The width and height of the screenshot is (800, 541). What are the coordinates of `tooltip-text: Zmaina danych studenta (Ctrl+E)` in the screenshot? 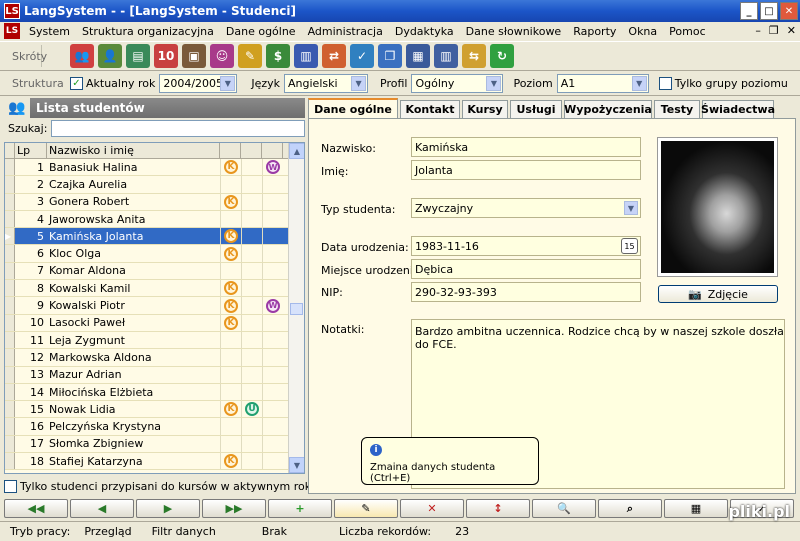 It's located at (433, 473).